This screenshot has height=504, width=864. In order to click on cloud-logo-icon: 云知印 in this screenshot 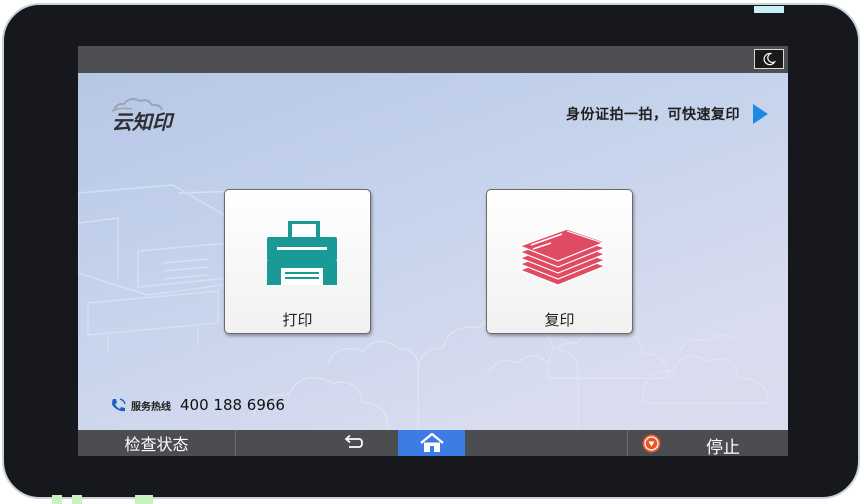, I will do `click(143, 116)`.